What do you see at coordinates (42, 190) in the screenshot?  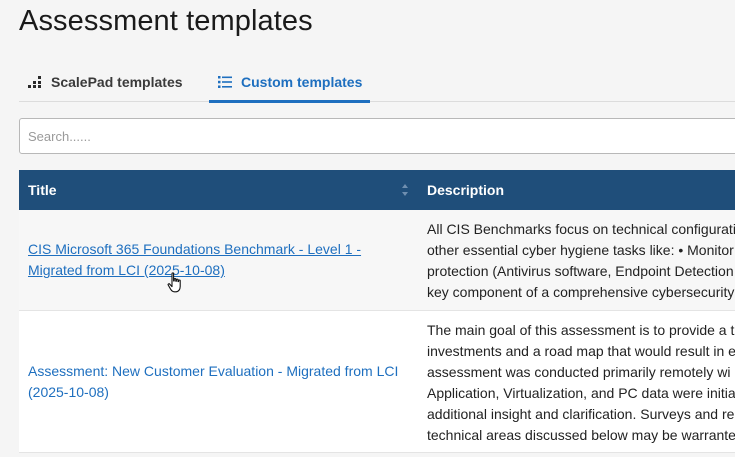 I see `column-title-label: Title` at bounding box center [42, 190].